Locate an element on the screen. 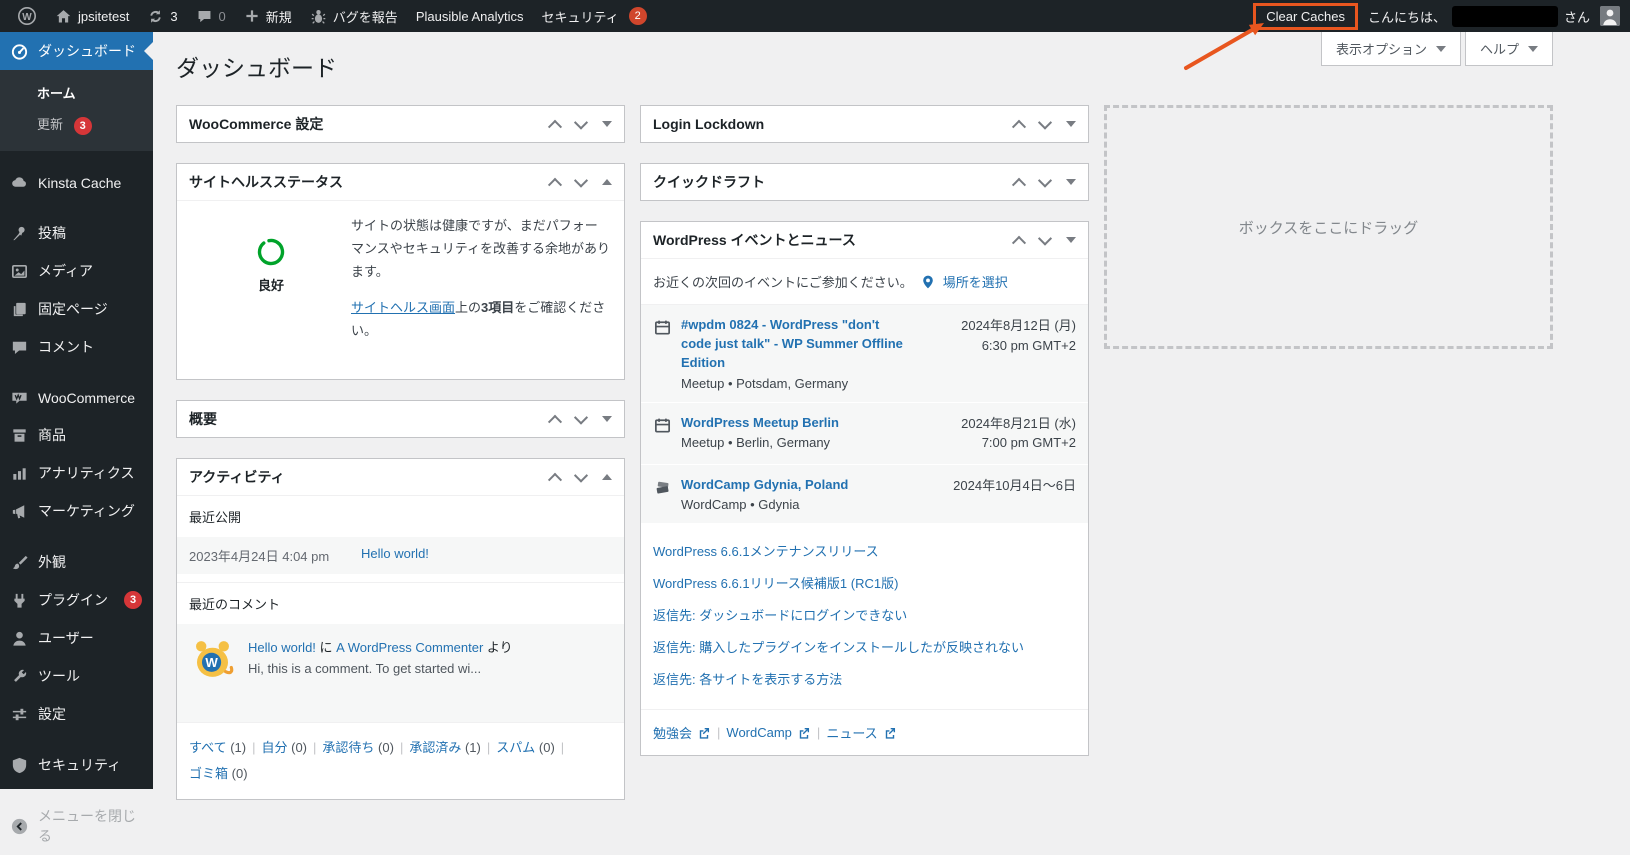  sidebar-item-media: メディア is located at coordinates (76, 271).